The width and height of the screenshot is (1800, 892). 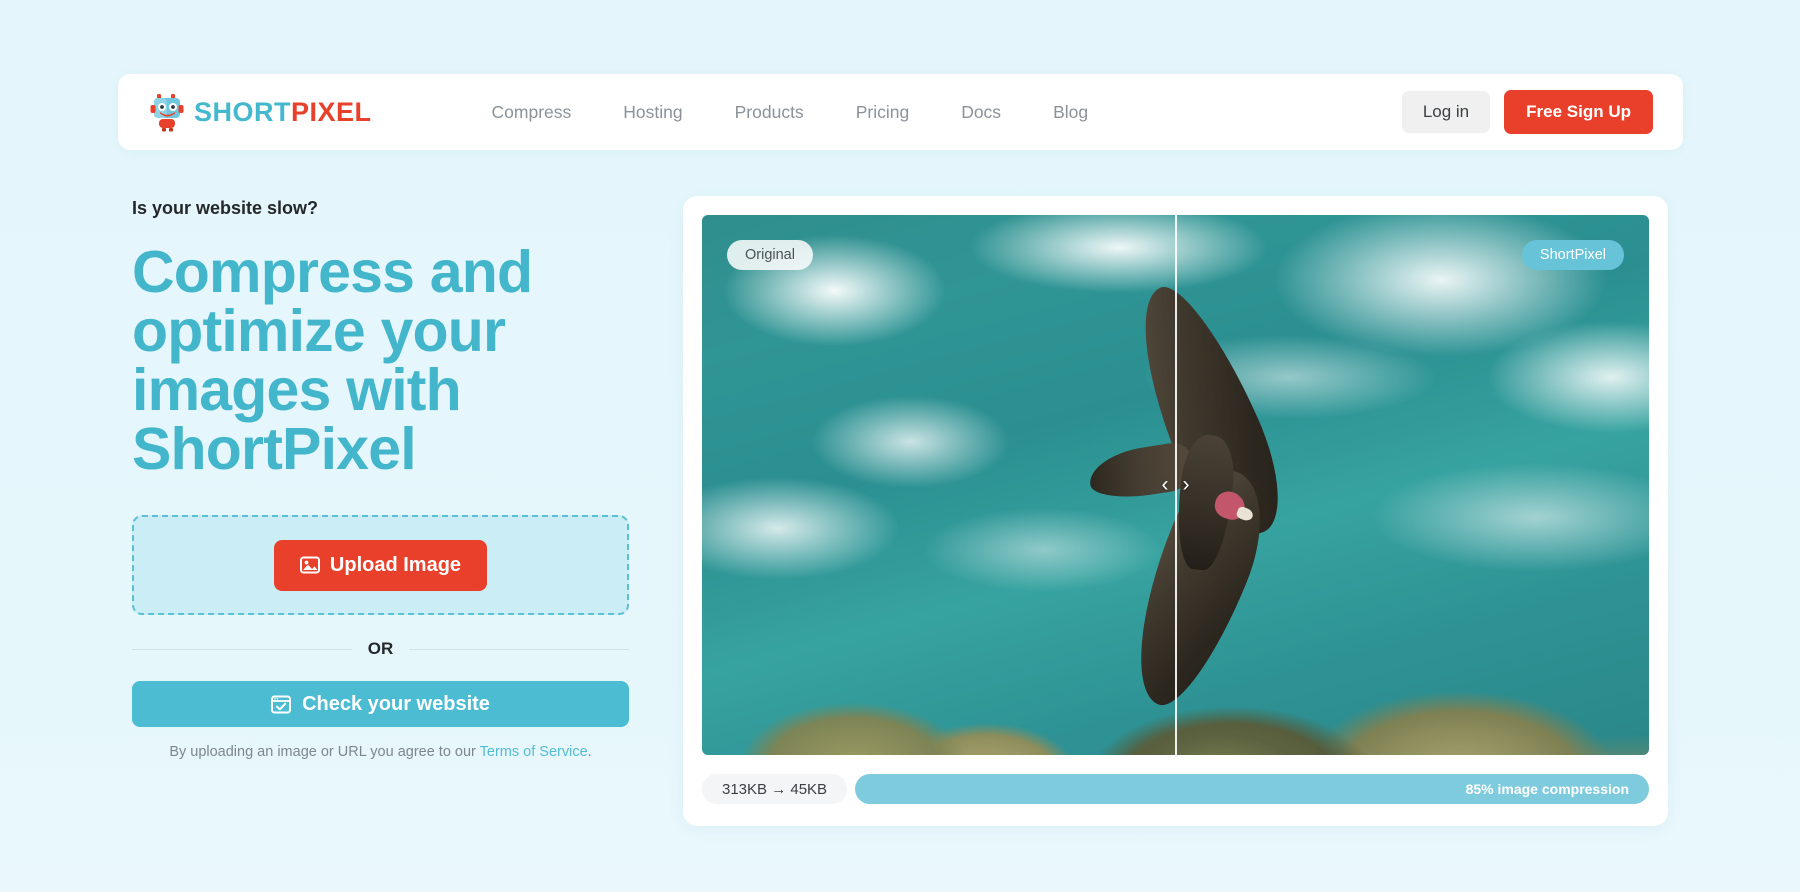 I want to click on upload-image-label: Upload Image, so click(x=395, y=564).